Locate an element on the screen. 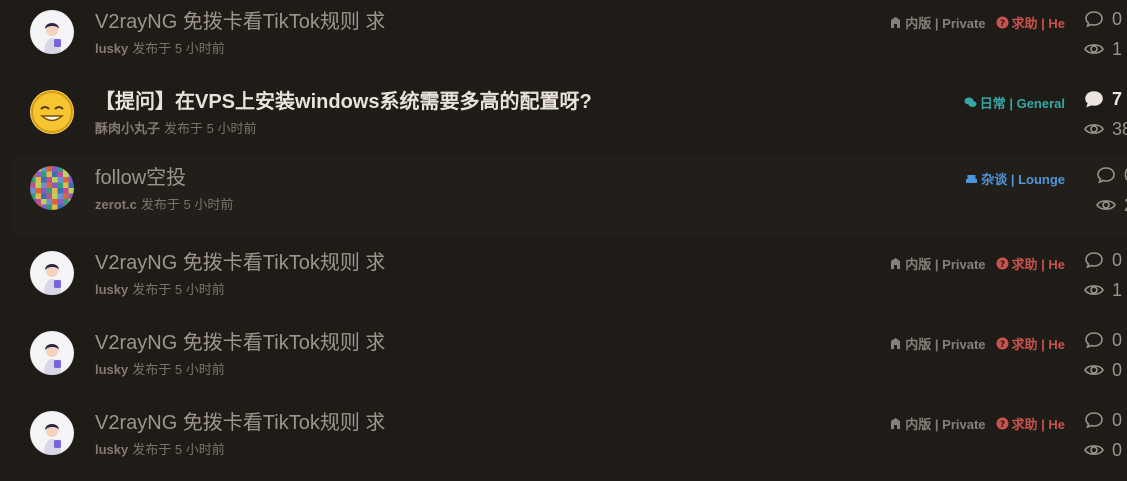 This screenshot has width=1127, height=481. view-count: 26 is located at coordinates (1111, 205).